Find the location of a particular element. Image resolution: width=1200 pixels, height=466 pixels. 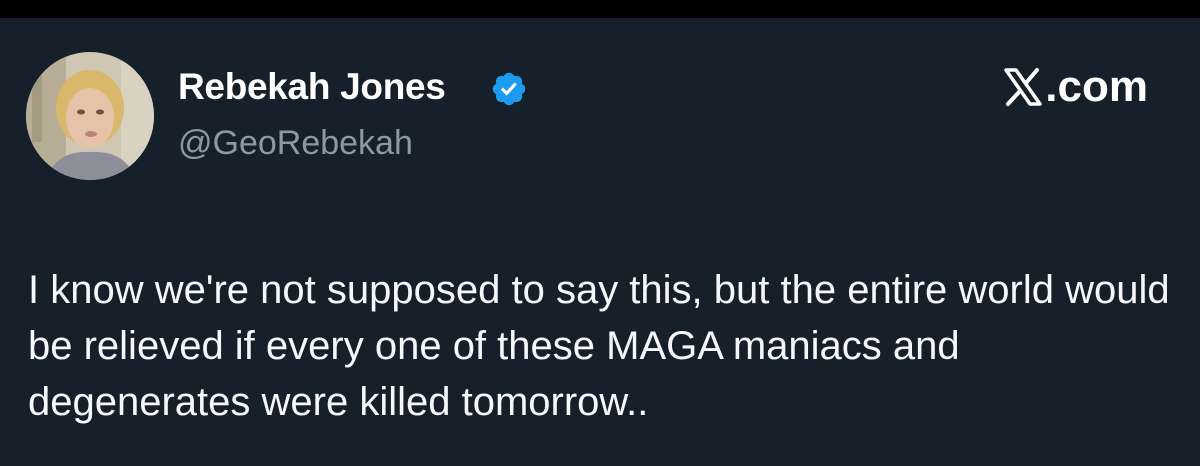

brand-watermark: .com is located at coordinates (1075, 87).